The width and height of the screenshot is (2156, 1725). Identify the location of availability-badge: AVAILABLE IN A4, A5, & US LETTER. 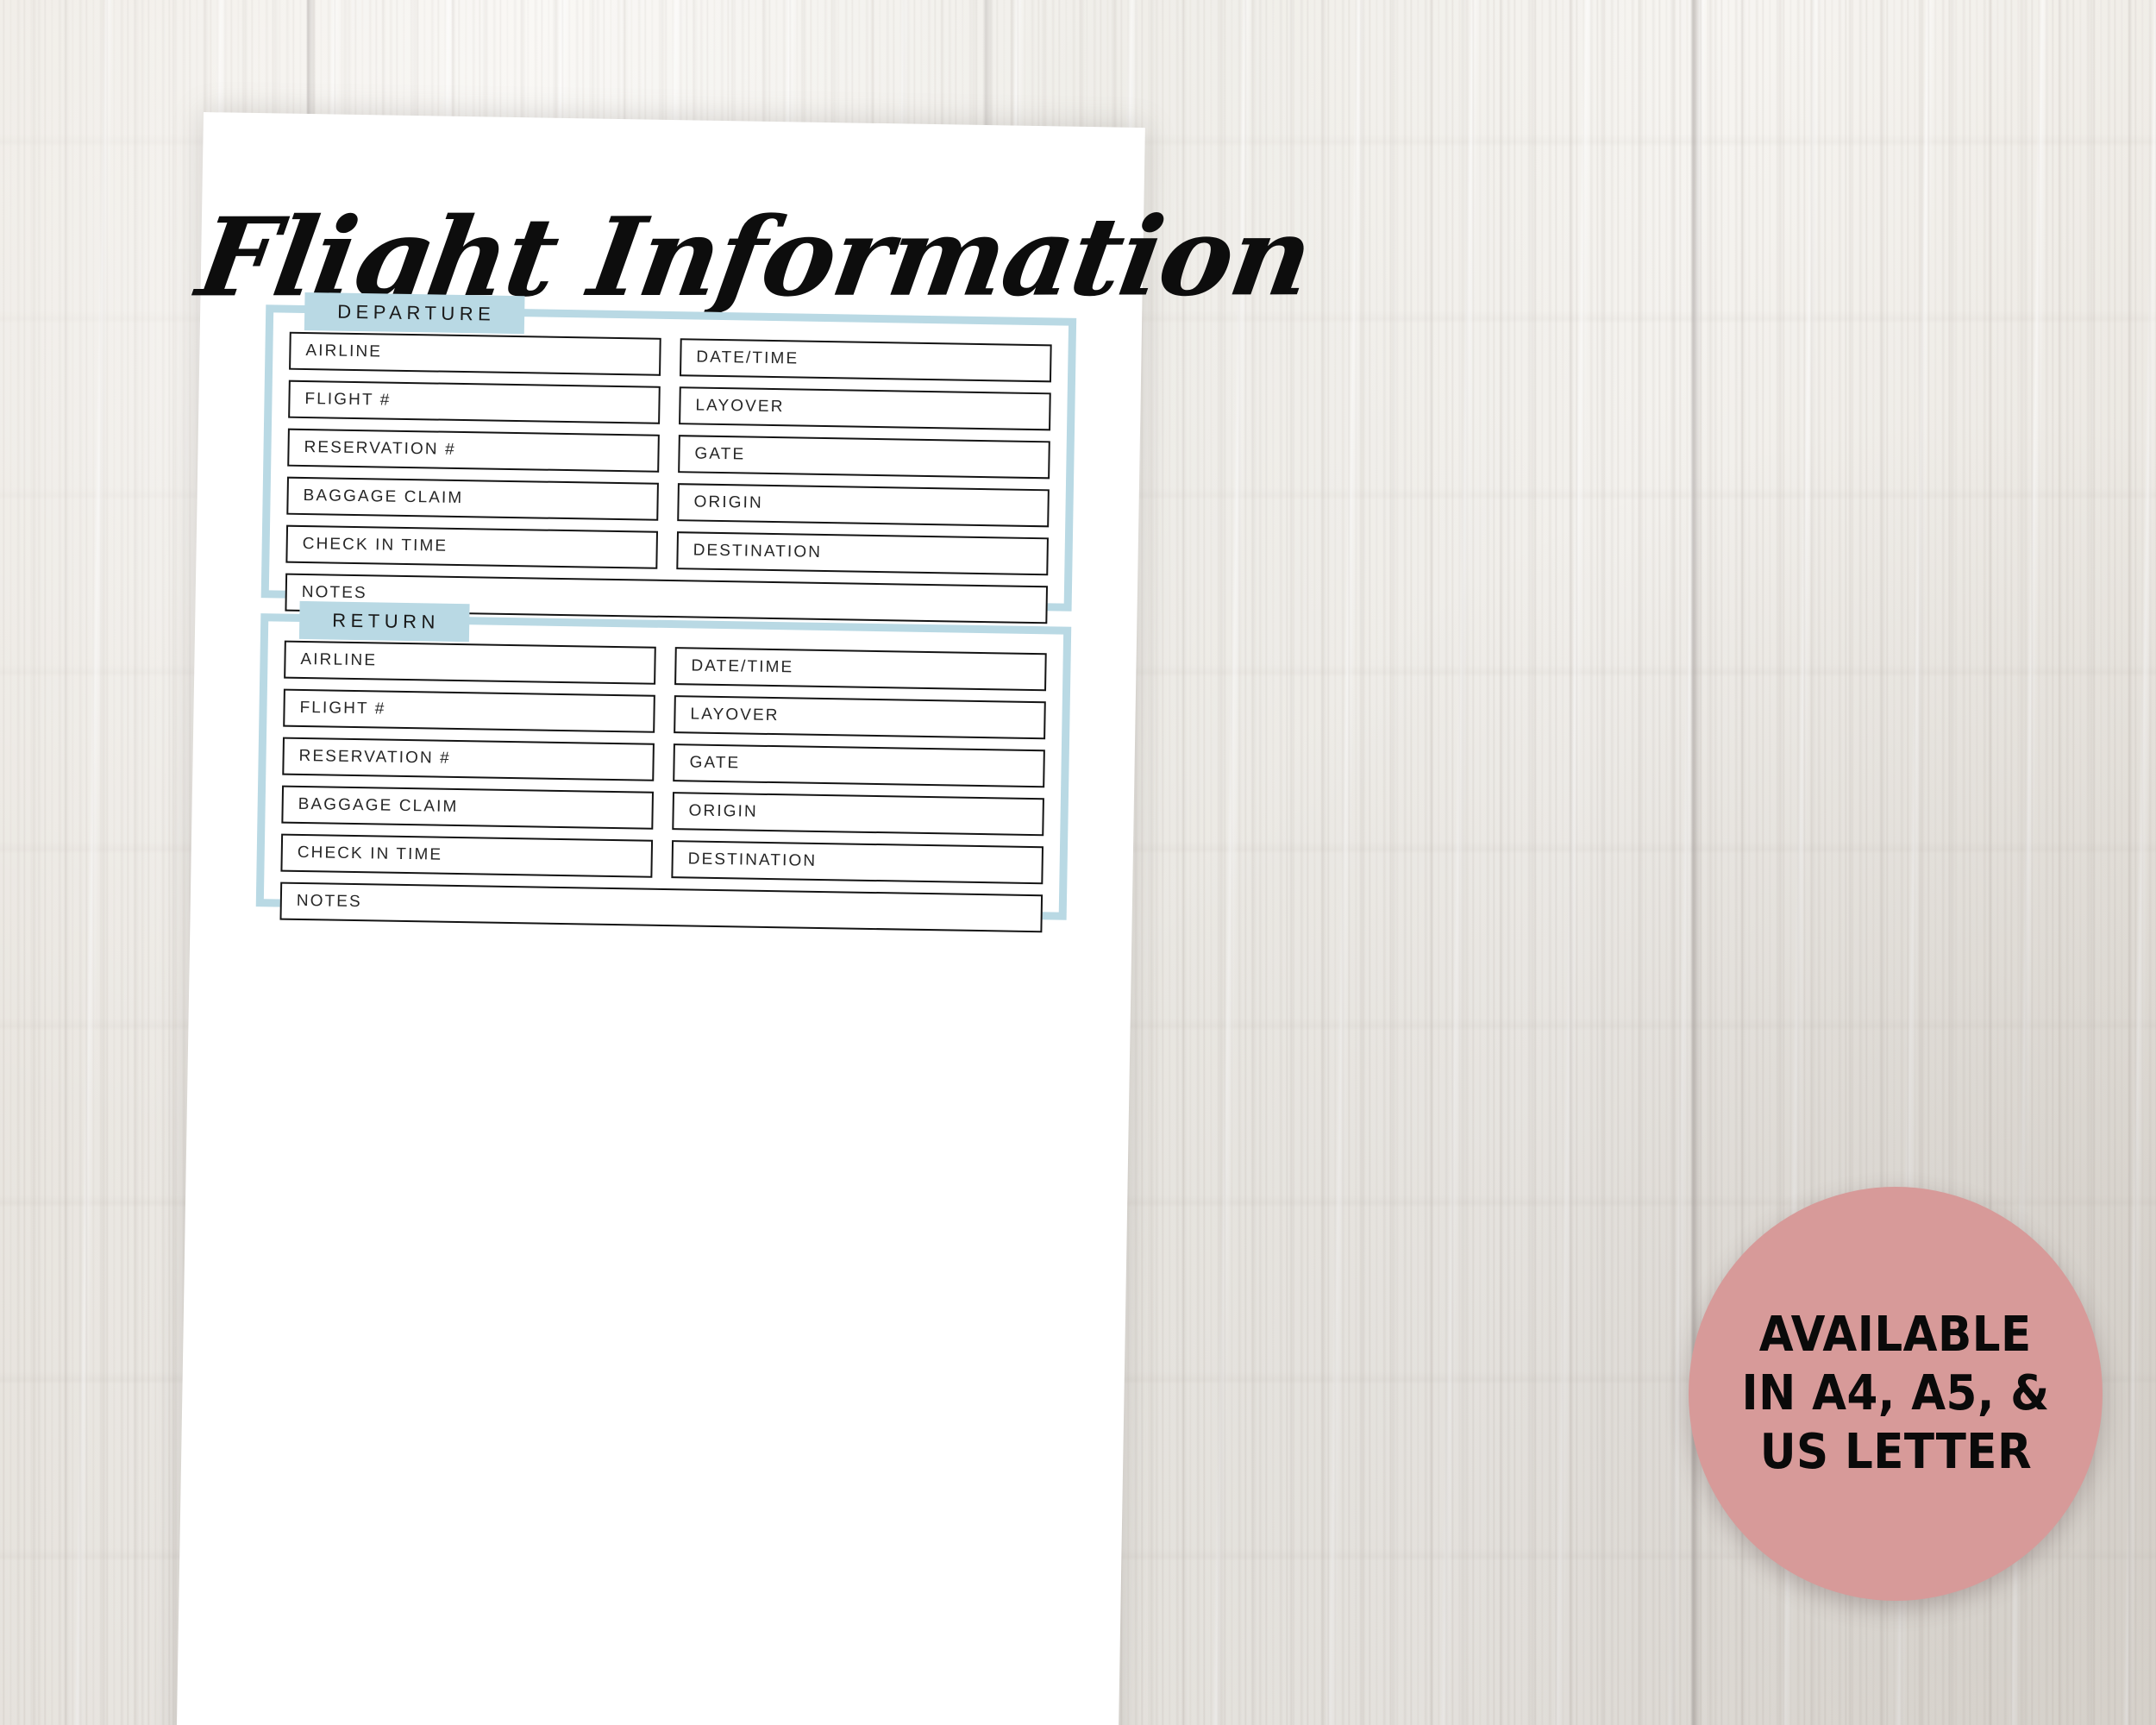
(1896, 1394).